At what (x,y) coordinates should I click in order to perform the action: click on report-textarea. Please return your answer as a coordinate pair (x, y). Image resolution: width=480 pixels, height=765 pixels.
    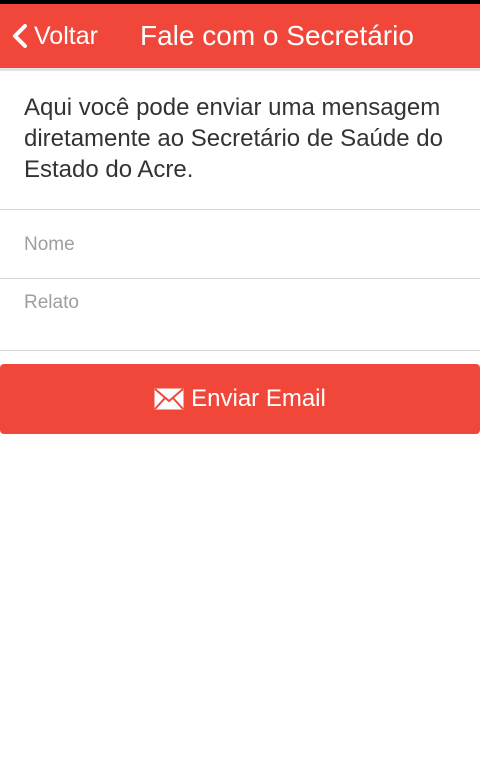
    Looking at the image, I should click on (244, 316).